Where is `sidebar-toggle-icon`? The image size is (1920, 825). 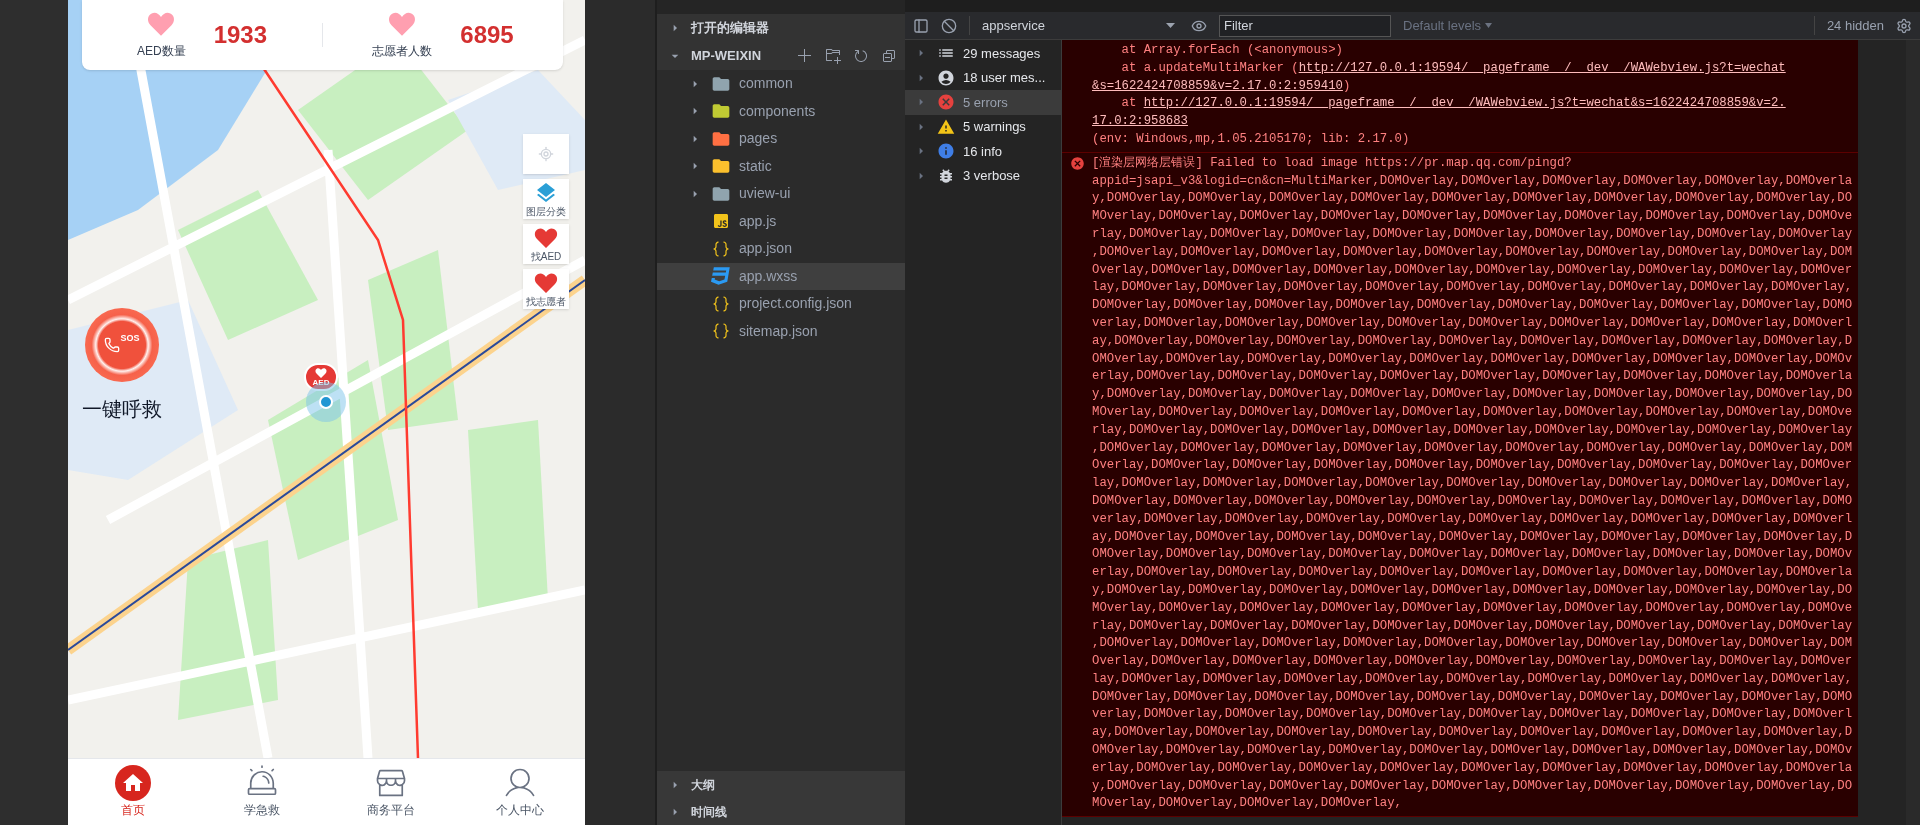
sidebar-toggle-icon is located at coordinates (921, 25).